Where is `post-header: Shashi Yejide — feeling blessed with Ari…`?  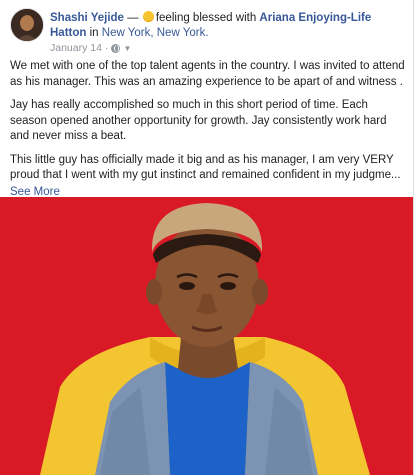
post-header: Shashi Yejide — feeling blessed with Ari… is located at coordinates (207, 32).